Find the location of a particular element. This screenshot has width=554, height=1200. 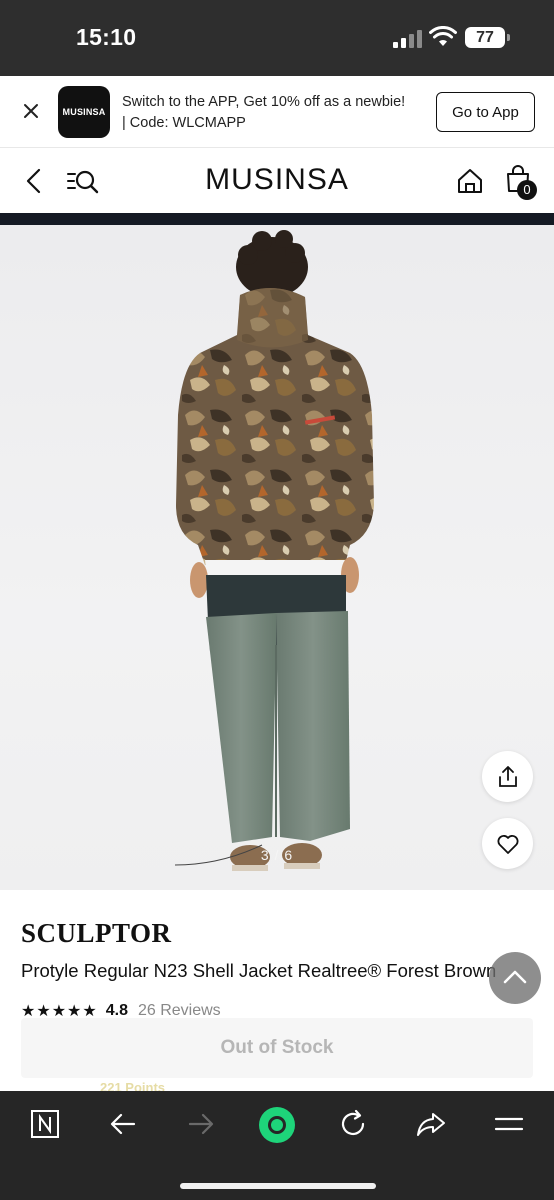

chevron-up-icon is located at coordinates (515, 977).